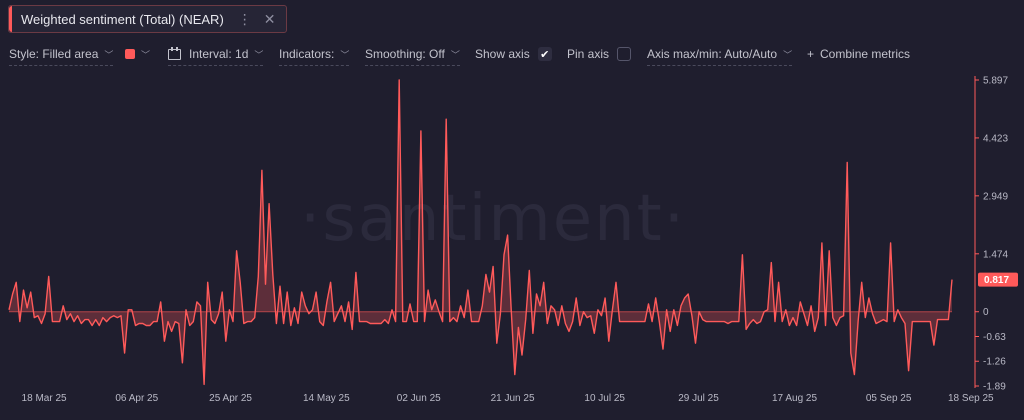 The height and width of the screenshot is (420, 1024). I want to click on x-tick-label: 21 Jun 25, so click(513, 398).